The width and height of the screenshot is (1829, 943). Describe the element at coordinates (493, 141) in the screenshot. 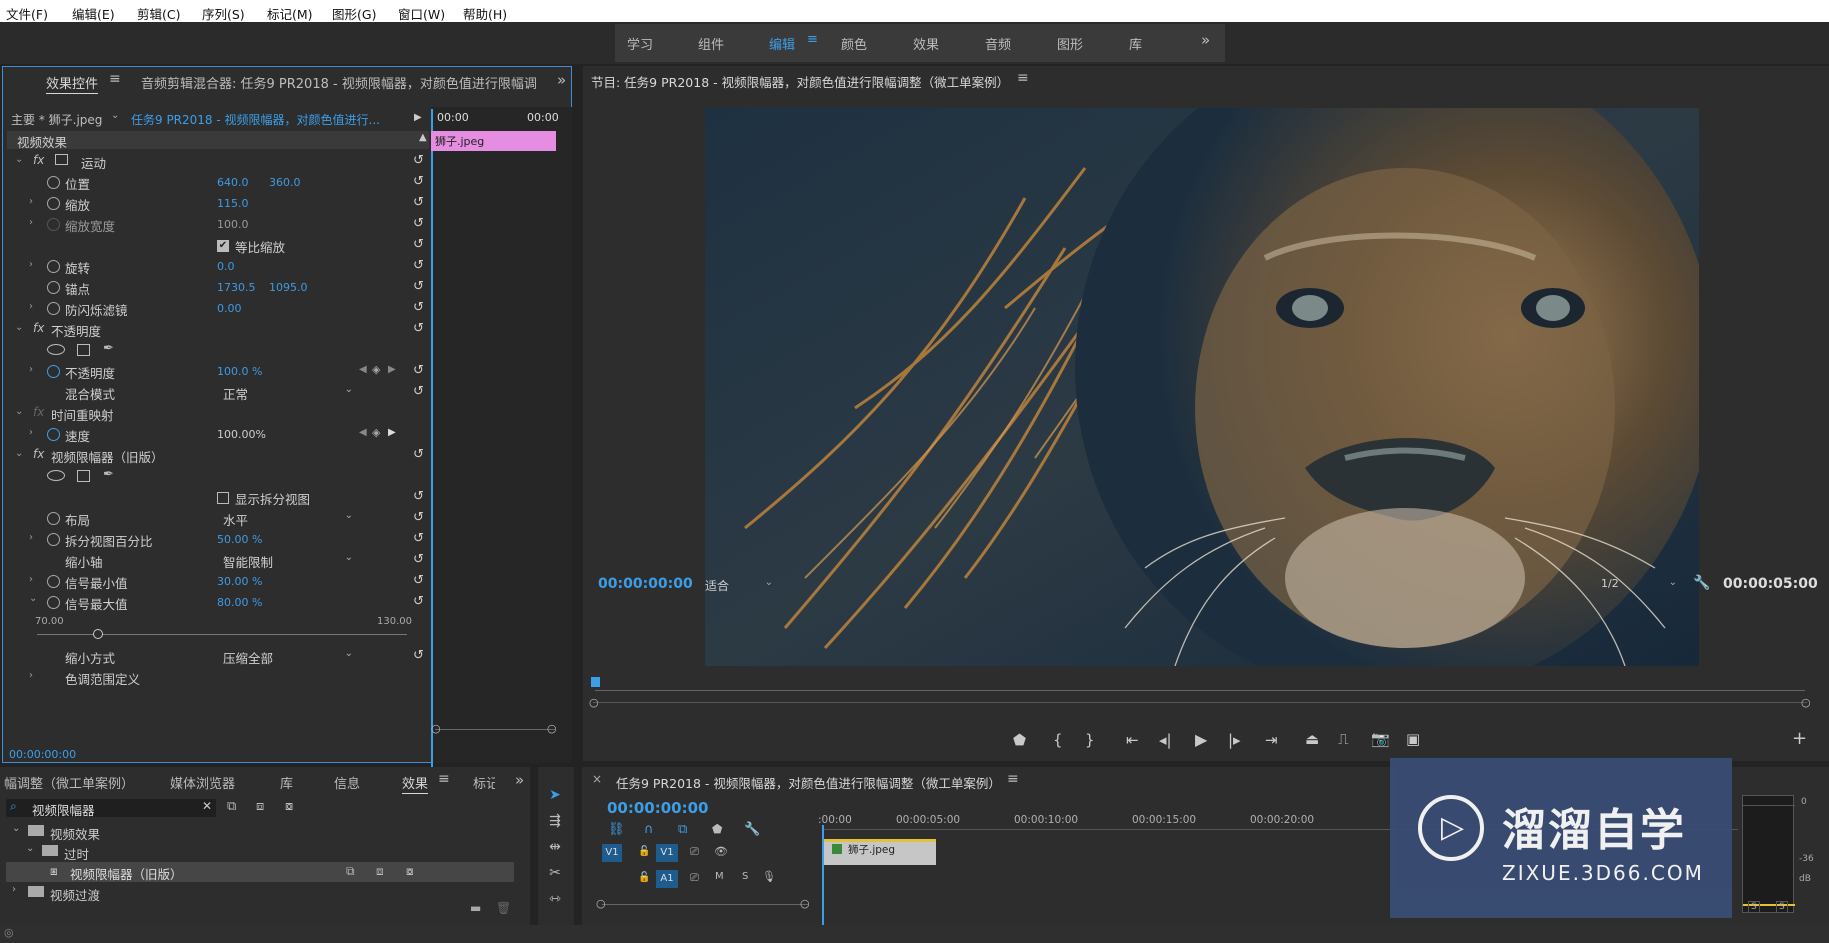

I see `mini-clip: 狮子.jpeg` at that location.